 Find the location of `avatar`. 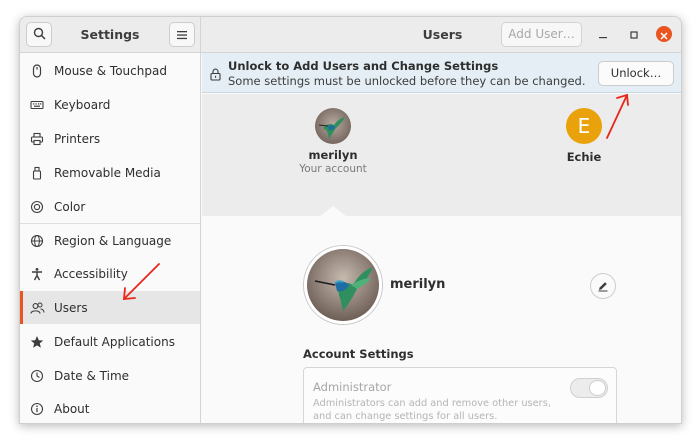

avatar is located at coordinates (333, 126).